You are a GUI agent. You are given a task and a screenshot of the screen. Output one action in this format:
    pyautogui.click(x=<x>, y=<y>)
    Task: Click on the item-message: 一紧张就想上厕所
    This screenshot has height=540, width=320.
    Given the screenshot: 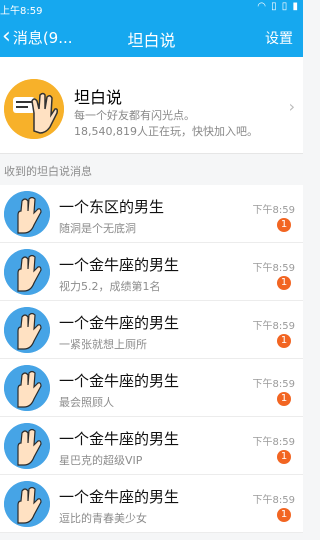 What is the action you would take?
    pyautogui.click(x=103, y=344)
    